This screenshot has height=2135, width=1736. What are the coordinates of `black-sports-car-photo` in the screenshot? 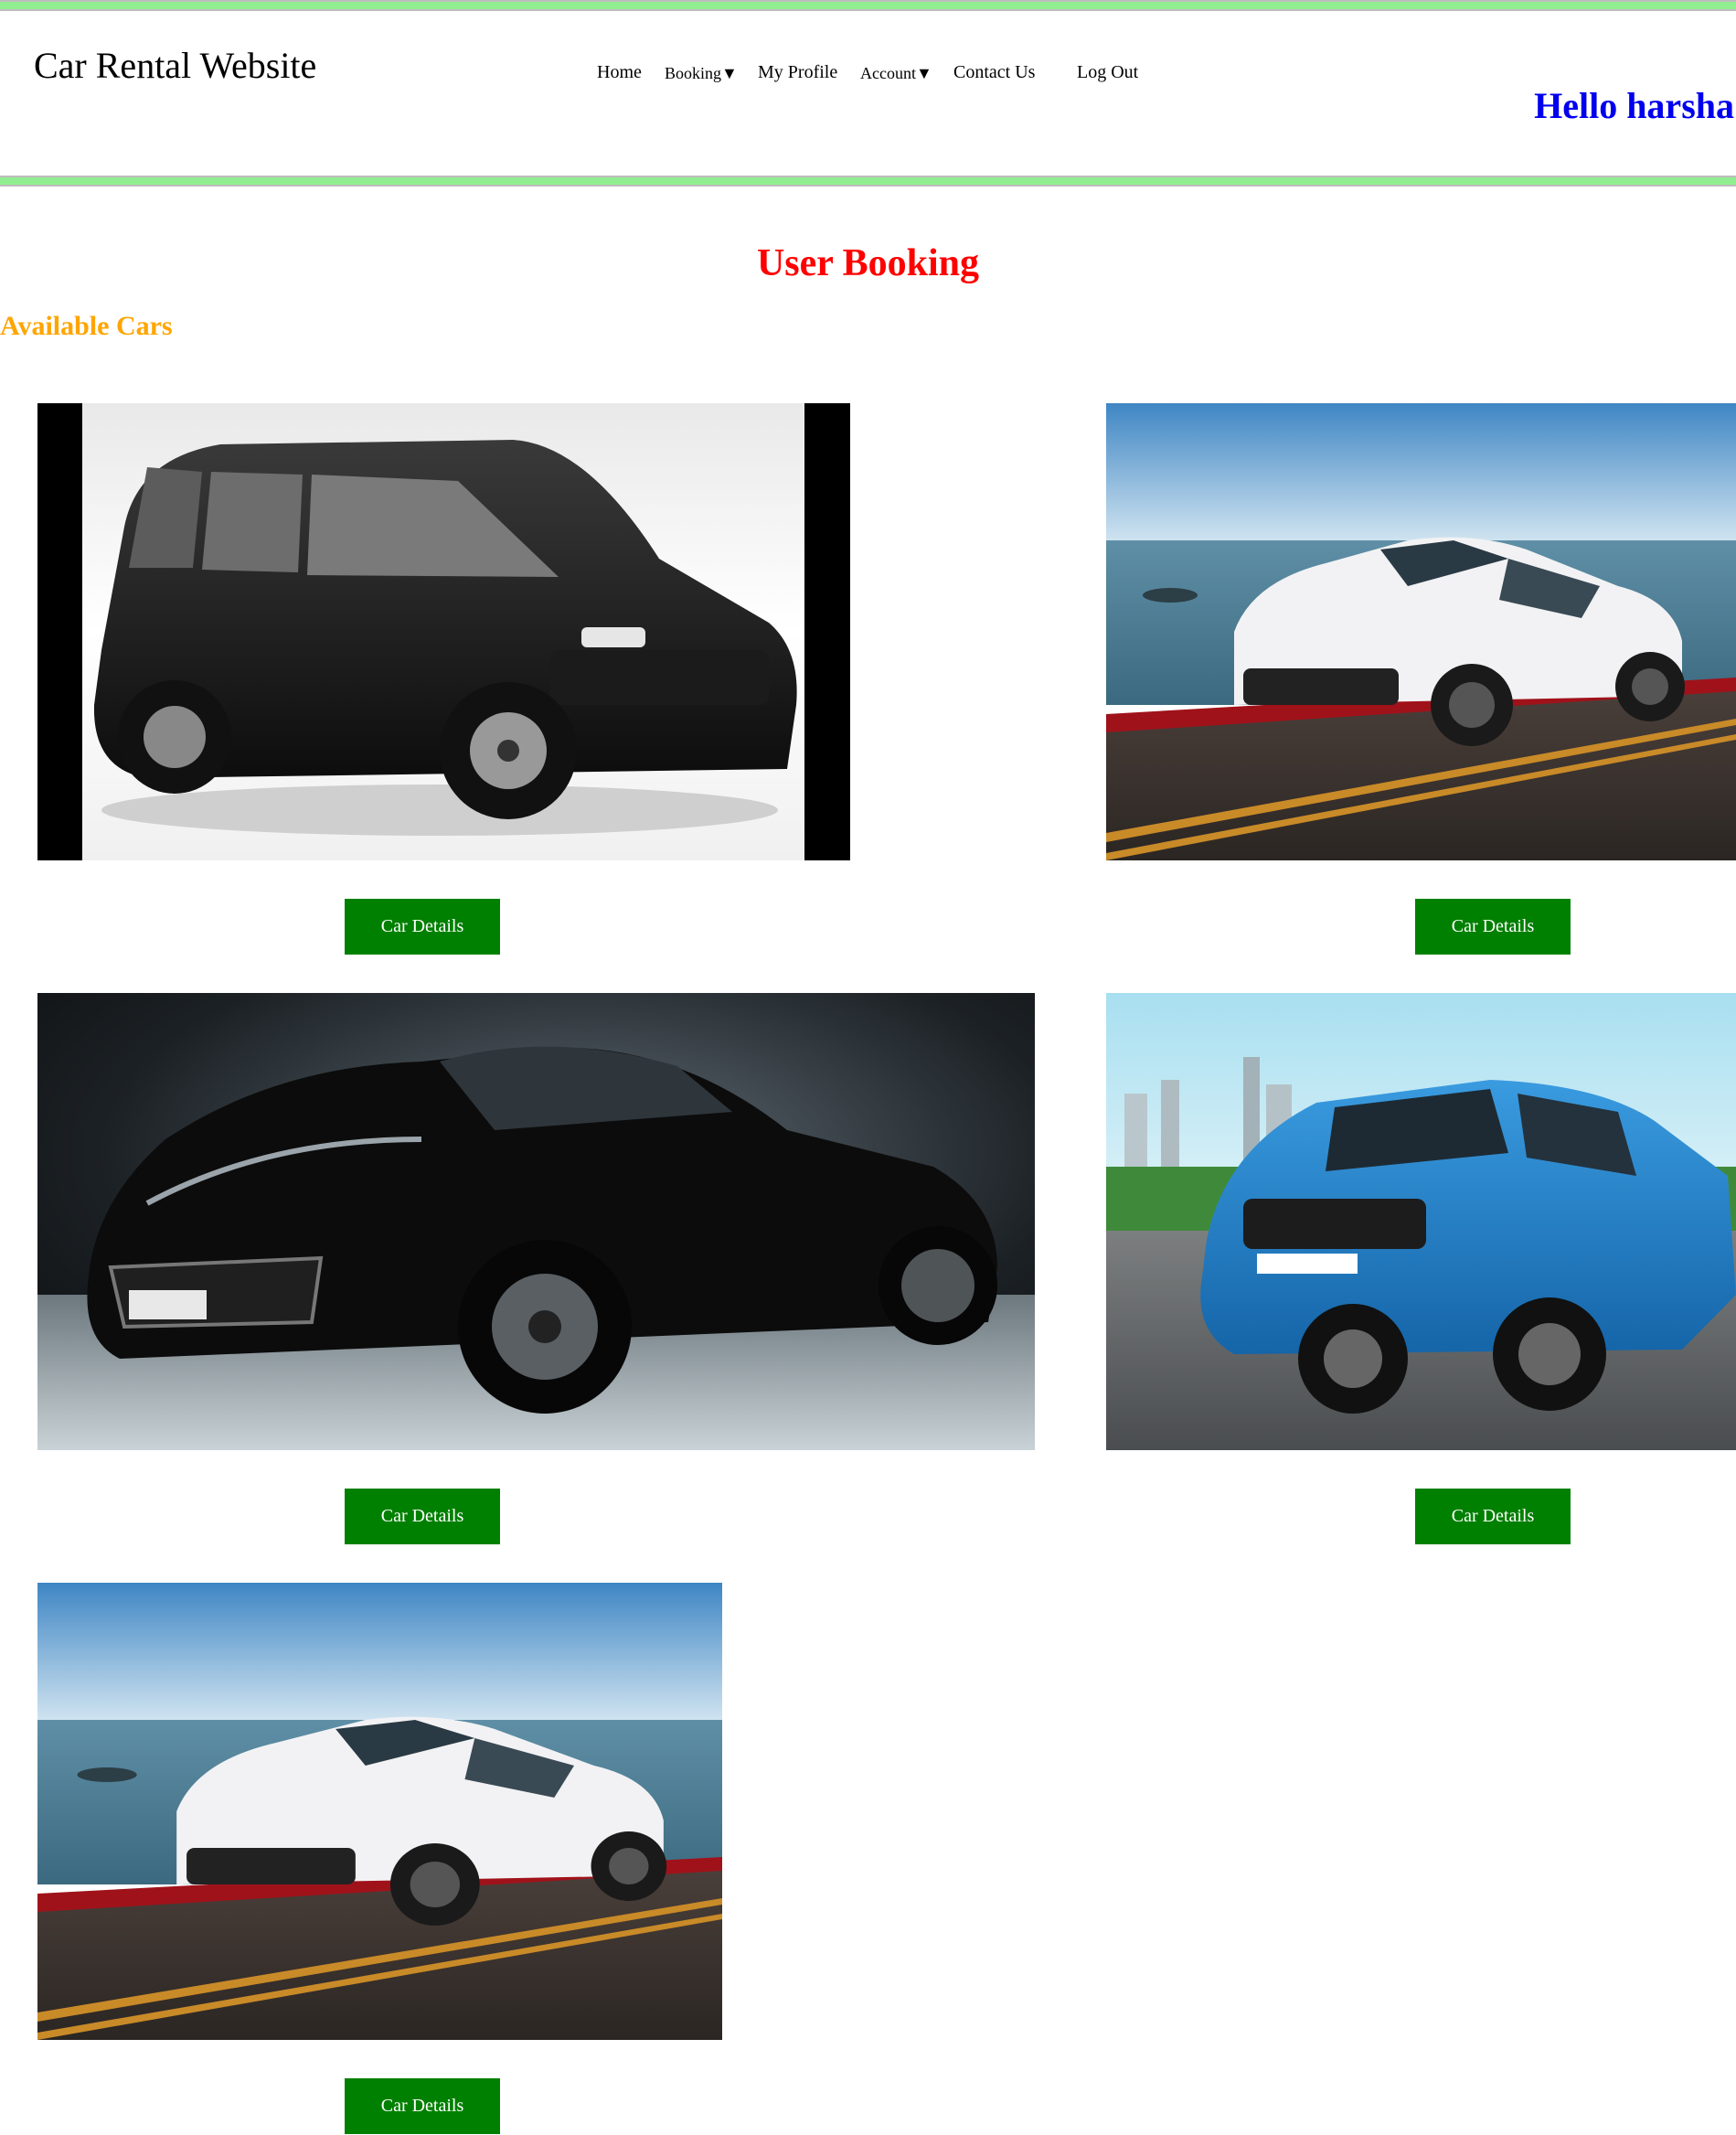 It's located at (536, 1222).